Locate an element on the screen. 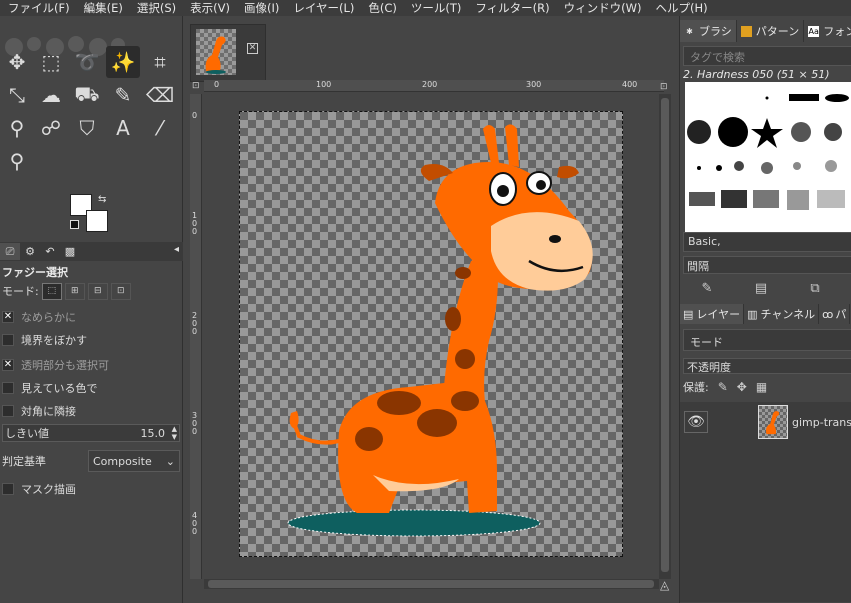  swap-colors-icon: ⇆ is located at coordinates (102, 199).